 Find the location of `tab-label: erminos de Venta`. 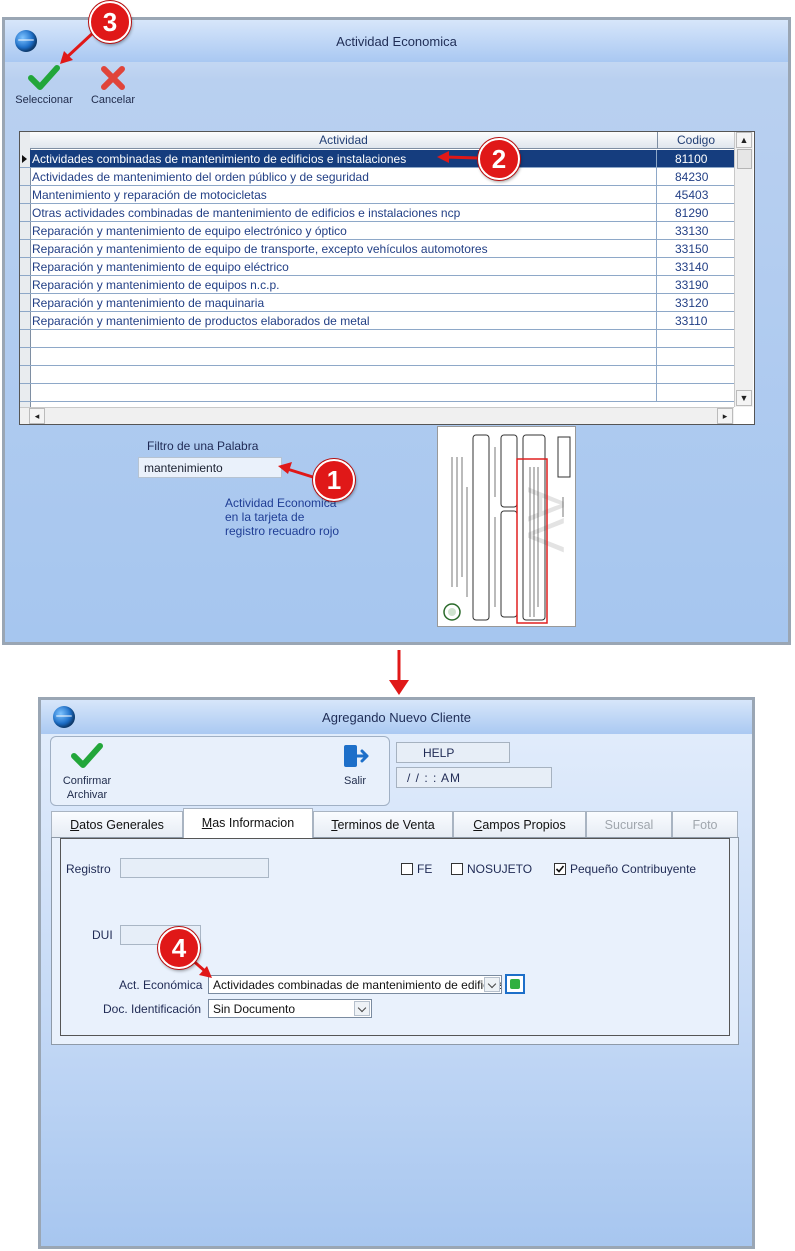

tab-label: erminos de Venta is located at coordinates (386, 825).